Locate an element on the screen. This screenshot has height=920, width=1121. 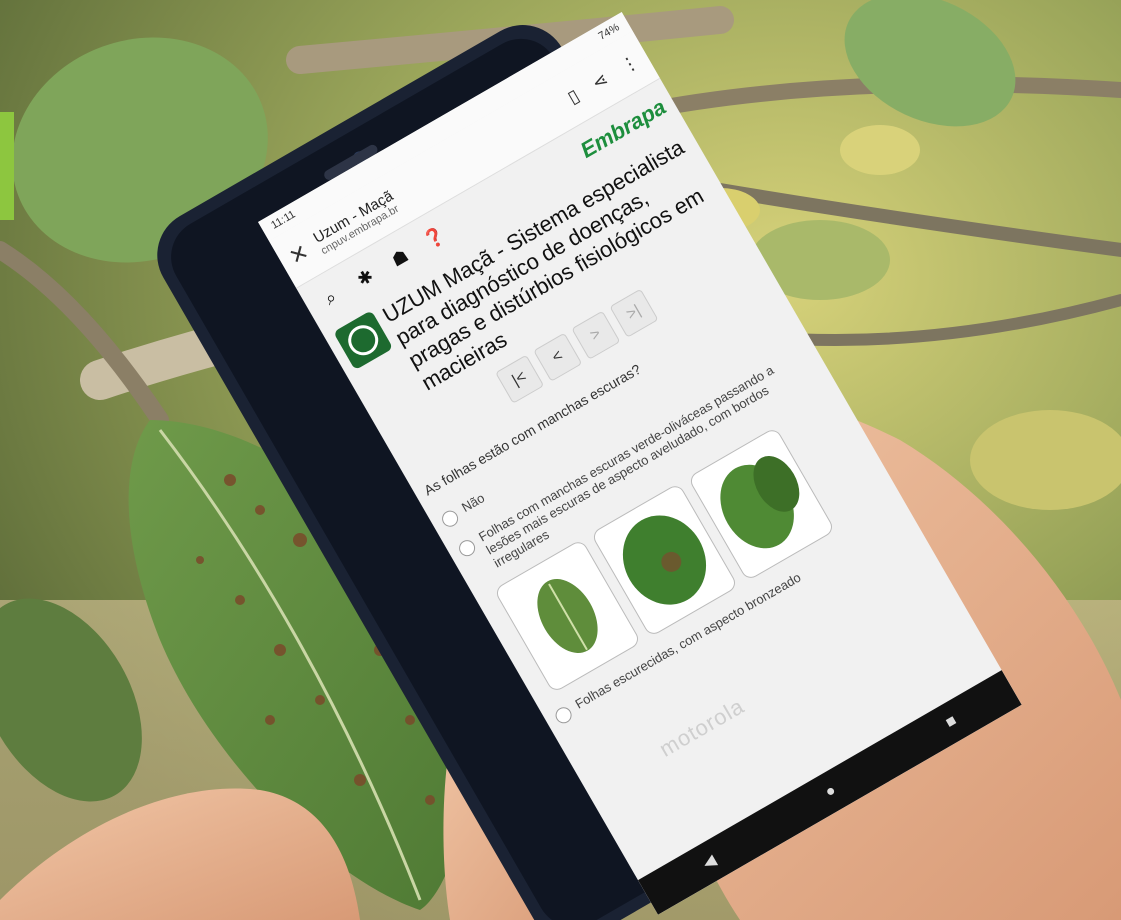
option-label: Não is located at coordinates (473, 503).